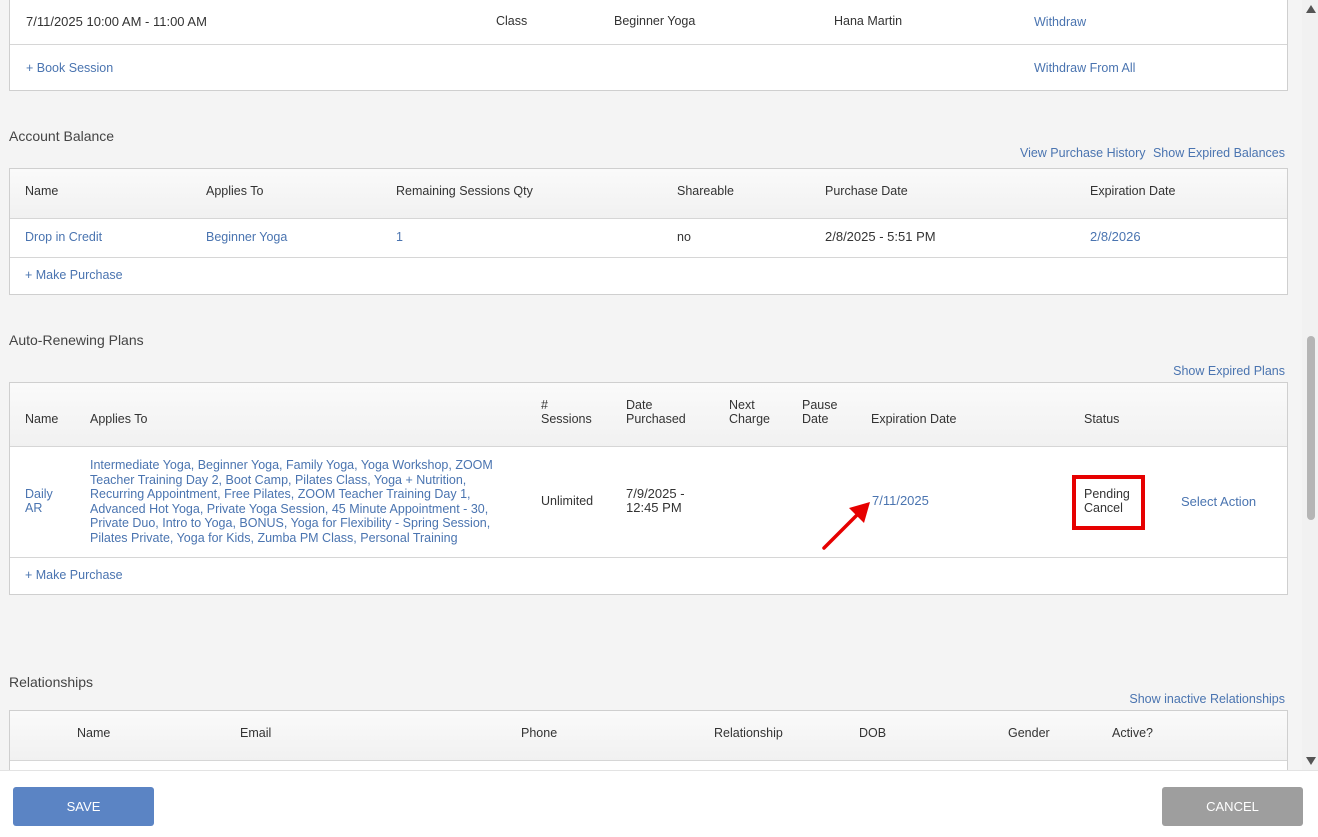 The width and height of the screenshot is (1318, 837). What do you see at coordinates (900, 500) in the screenshot?
I see `plan-expiration-link: 7/11/2025` at bounding box center [900, 500].